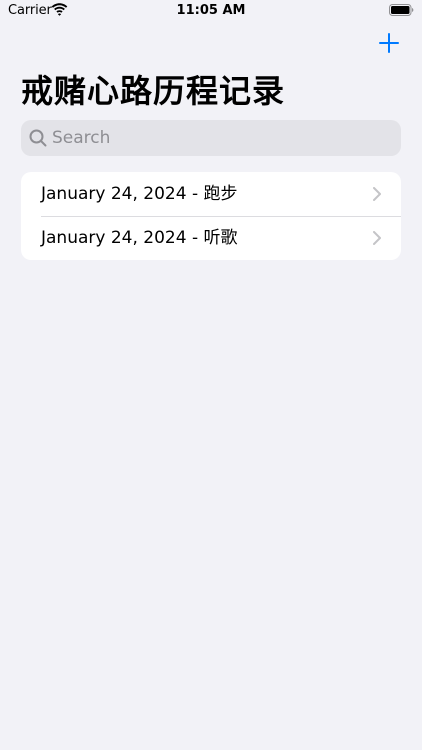 The height and width of the screenshot is (750, 422). What do you see at coordinates (139, 194) in the screenshot?
I see `list-item-label: January 24, 2024 - 跑步` at bounding box center [139, 194].